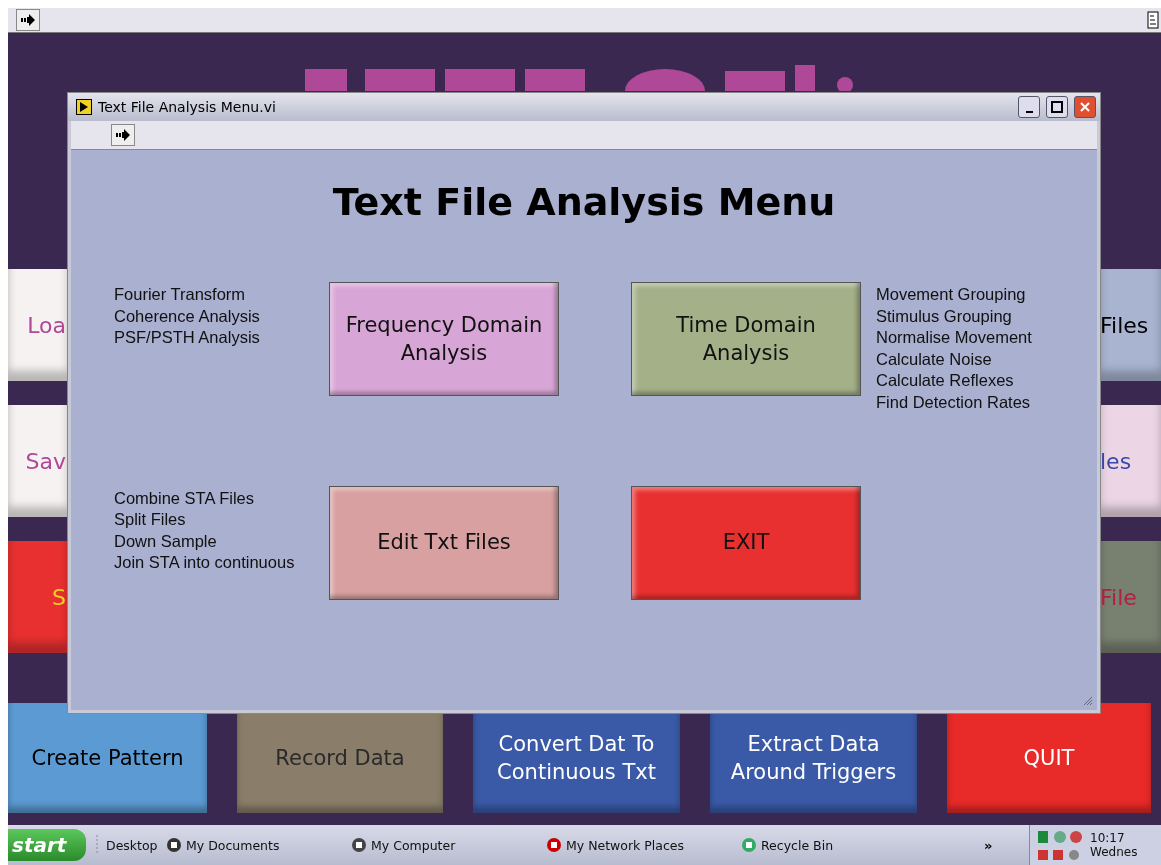 The image size is (1161, 865). I want to click on overflow-chevron: », so click(988, 845).